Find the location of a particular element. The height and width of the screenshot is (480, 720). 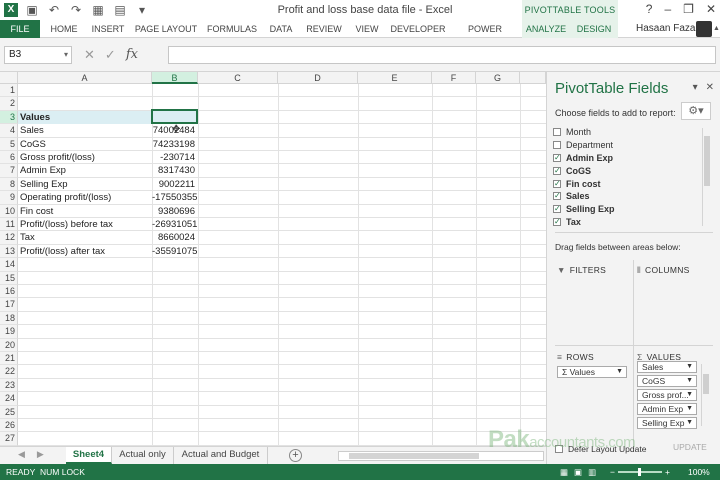

row-label-cell: Operating profit/(loss) is located at coordinates (86, 197).